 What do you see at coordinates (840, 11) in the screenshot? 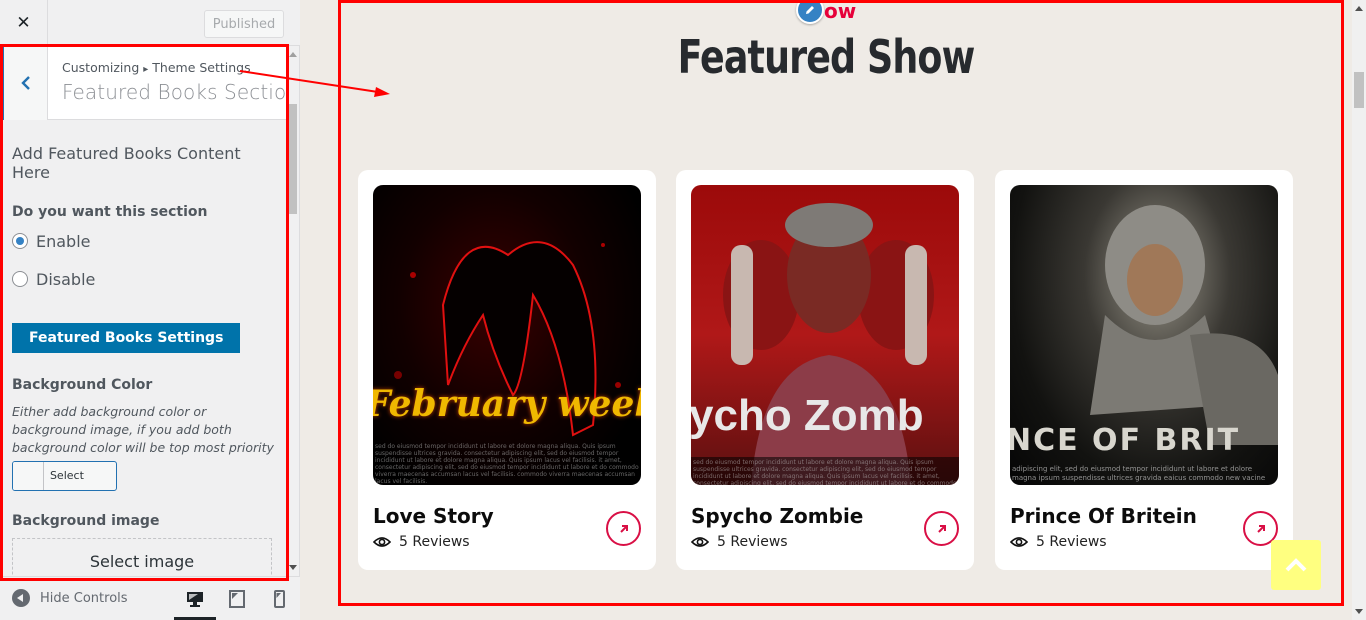
I see `section-eyebrow: ow` at bounding box center [840, 11].